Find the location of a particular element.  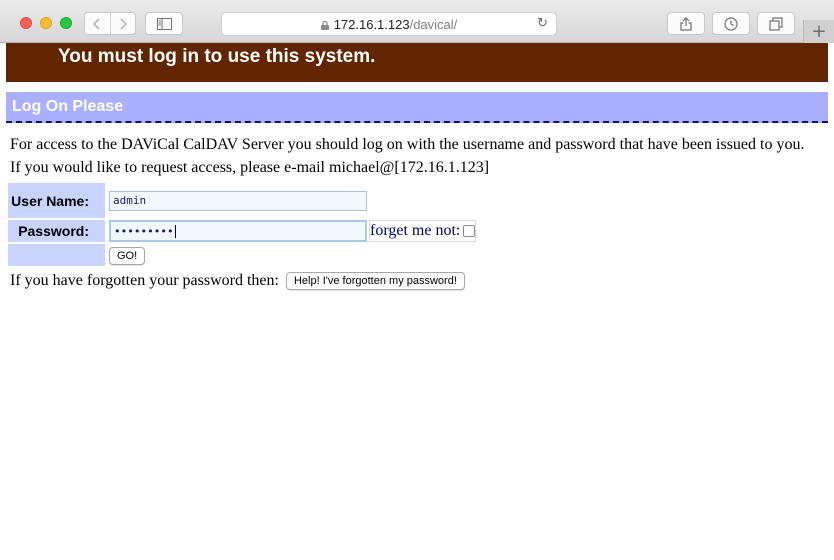

login-required-banner: You must log in to use this system. is located at coordinates (417, 62).